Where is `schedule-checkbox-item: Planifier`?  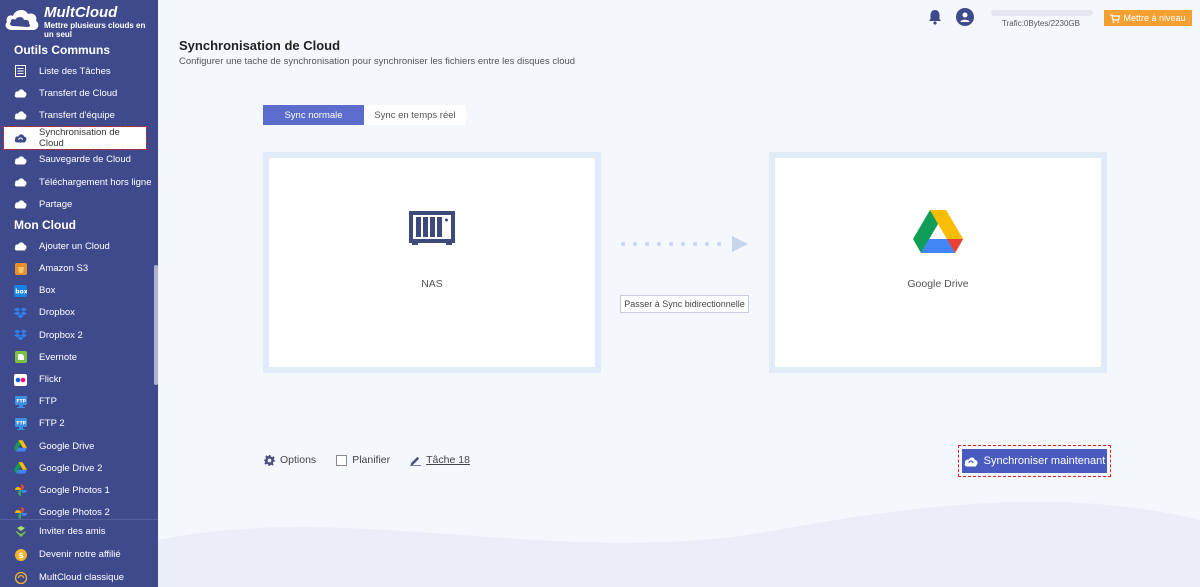
schedule-checkbox-item: Planifier is located at coordinates (363, 460).